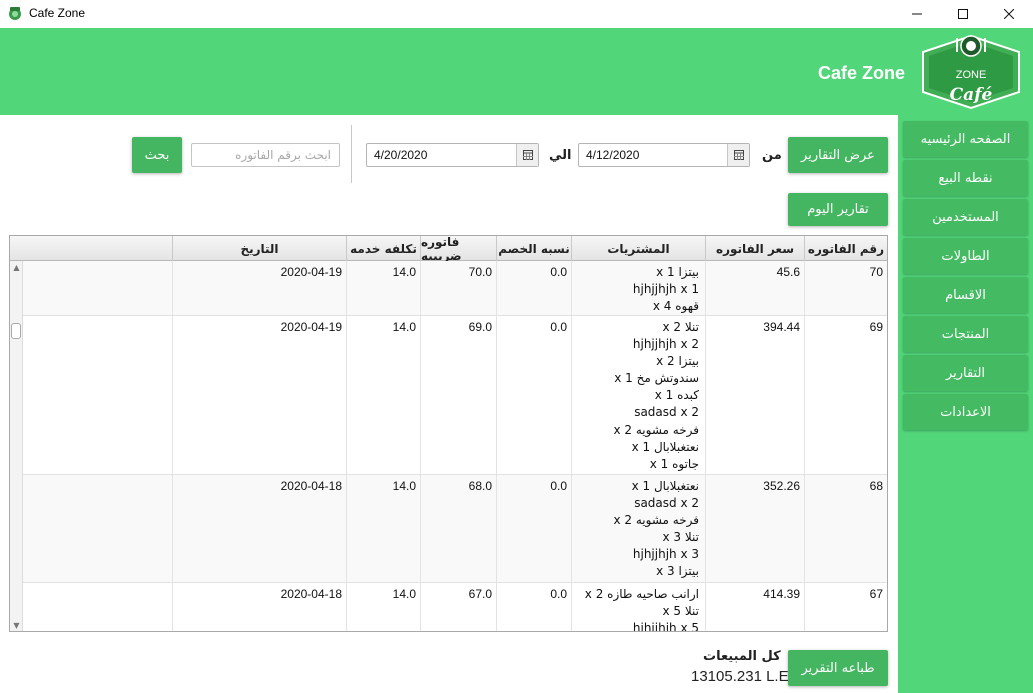 The width and height of the screenshot is (1033, 693). I want to click on sidebar-item-users: المستخدمين, so click(965, 217).